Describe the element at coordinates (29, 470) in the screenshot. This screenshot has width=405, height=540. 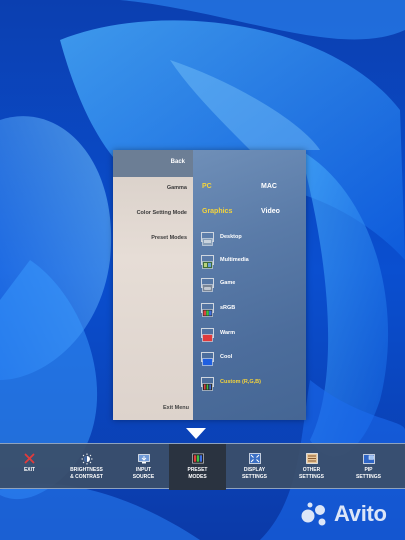
I see `toolbar-label: EXIT` at that location.